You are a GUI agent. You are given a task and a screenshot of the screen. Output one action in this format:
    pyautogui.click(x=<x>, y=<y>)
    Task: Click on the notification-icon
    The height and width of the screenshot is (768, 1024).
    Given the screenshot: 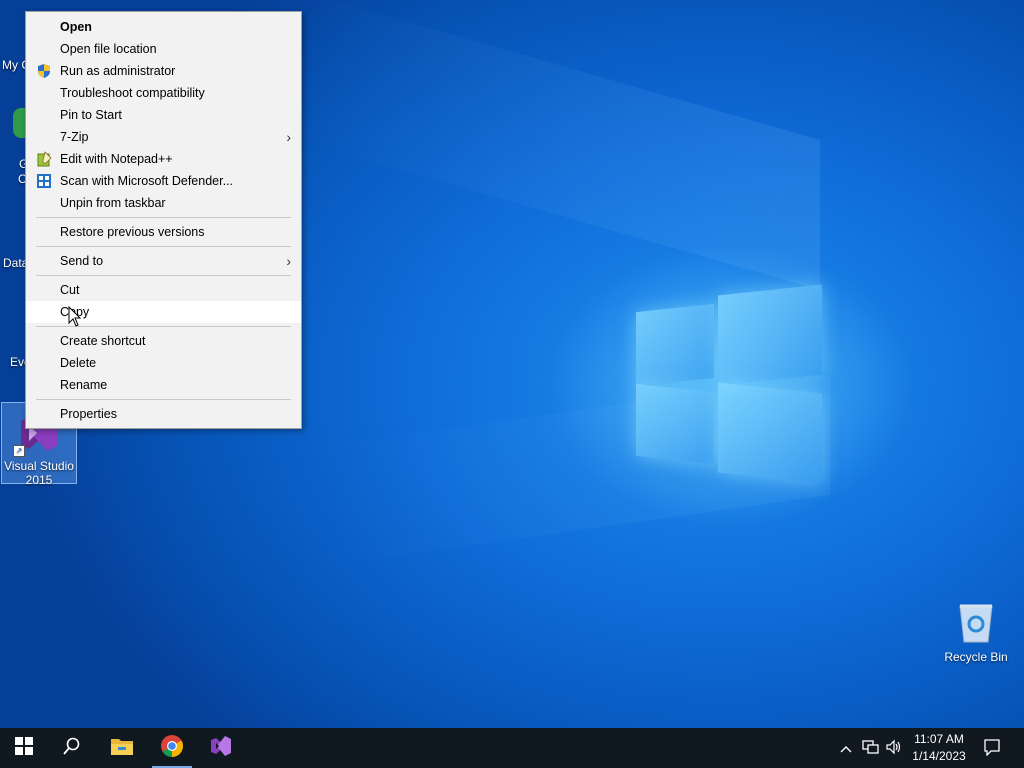 What is the action you would take?
    pyautogui.click(x=992, y=748)
    